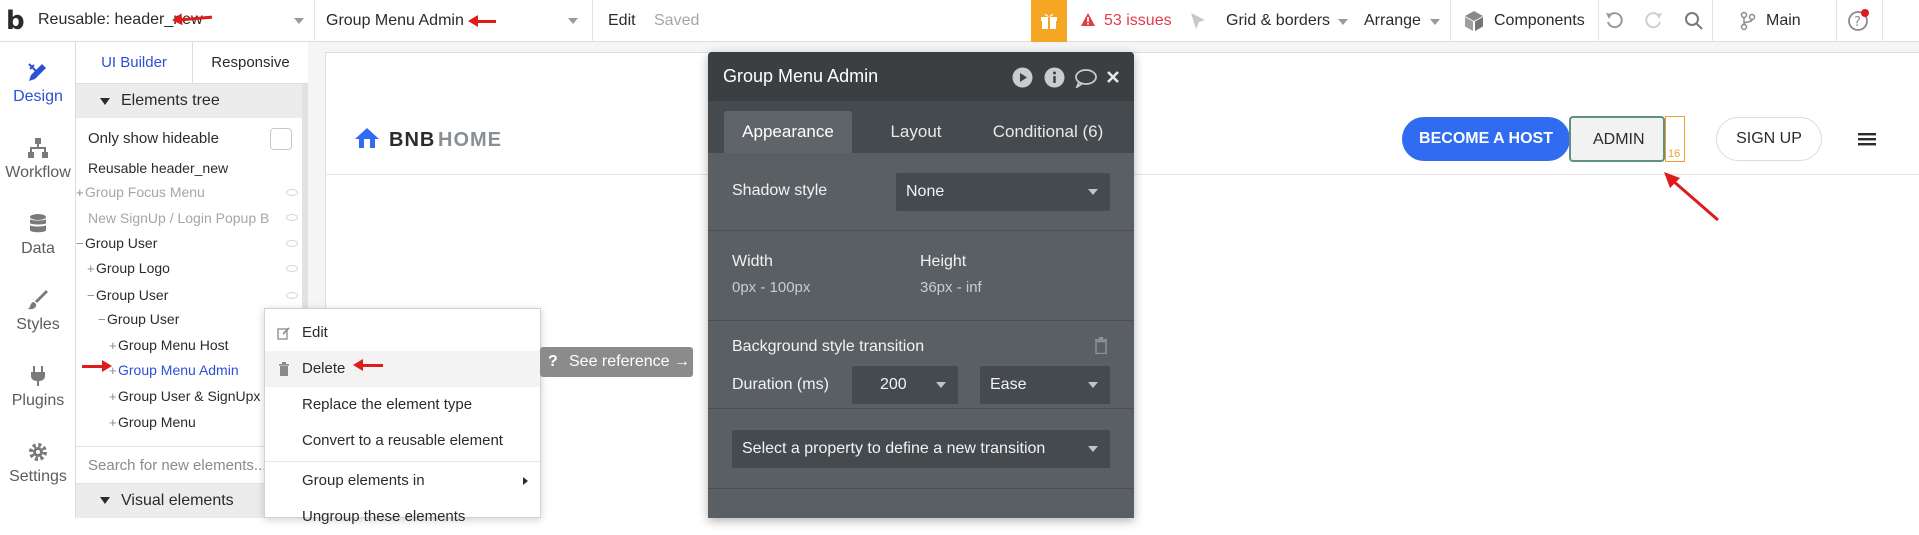 Image resolution: width=1919 pixels, height=535 pixels. I want to click on ctx-replace-type: Replace the element type, so click(402, 405).